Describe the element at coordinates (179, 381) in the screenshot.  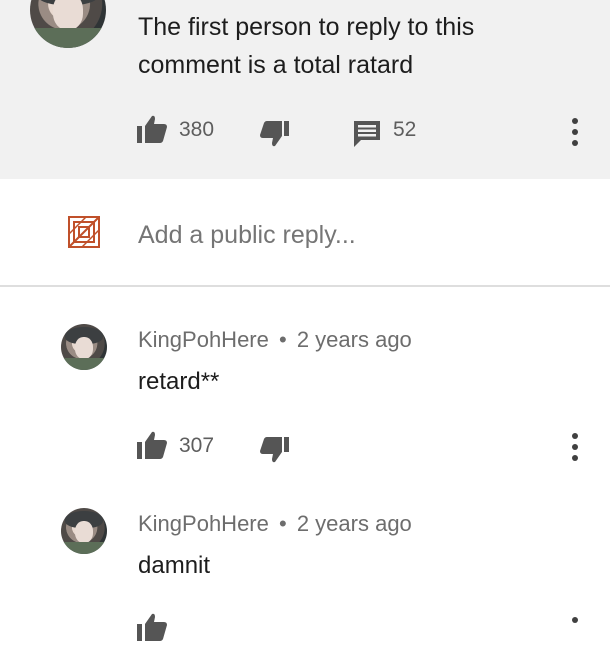
I see `reply-text: retard**` at that location.